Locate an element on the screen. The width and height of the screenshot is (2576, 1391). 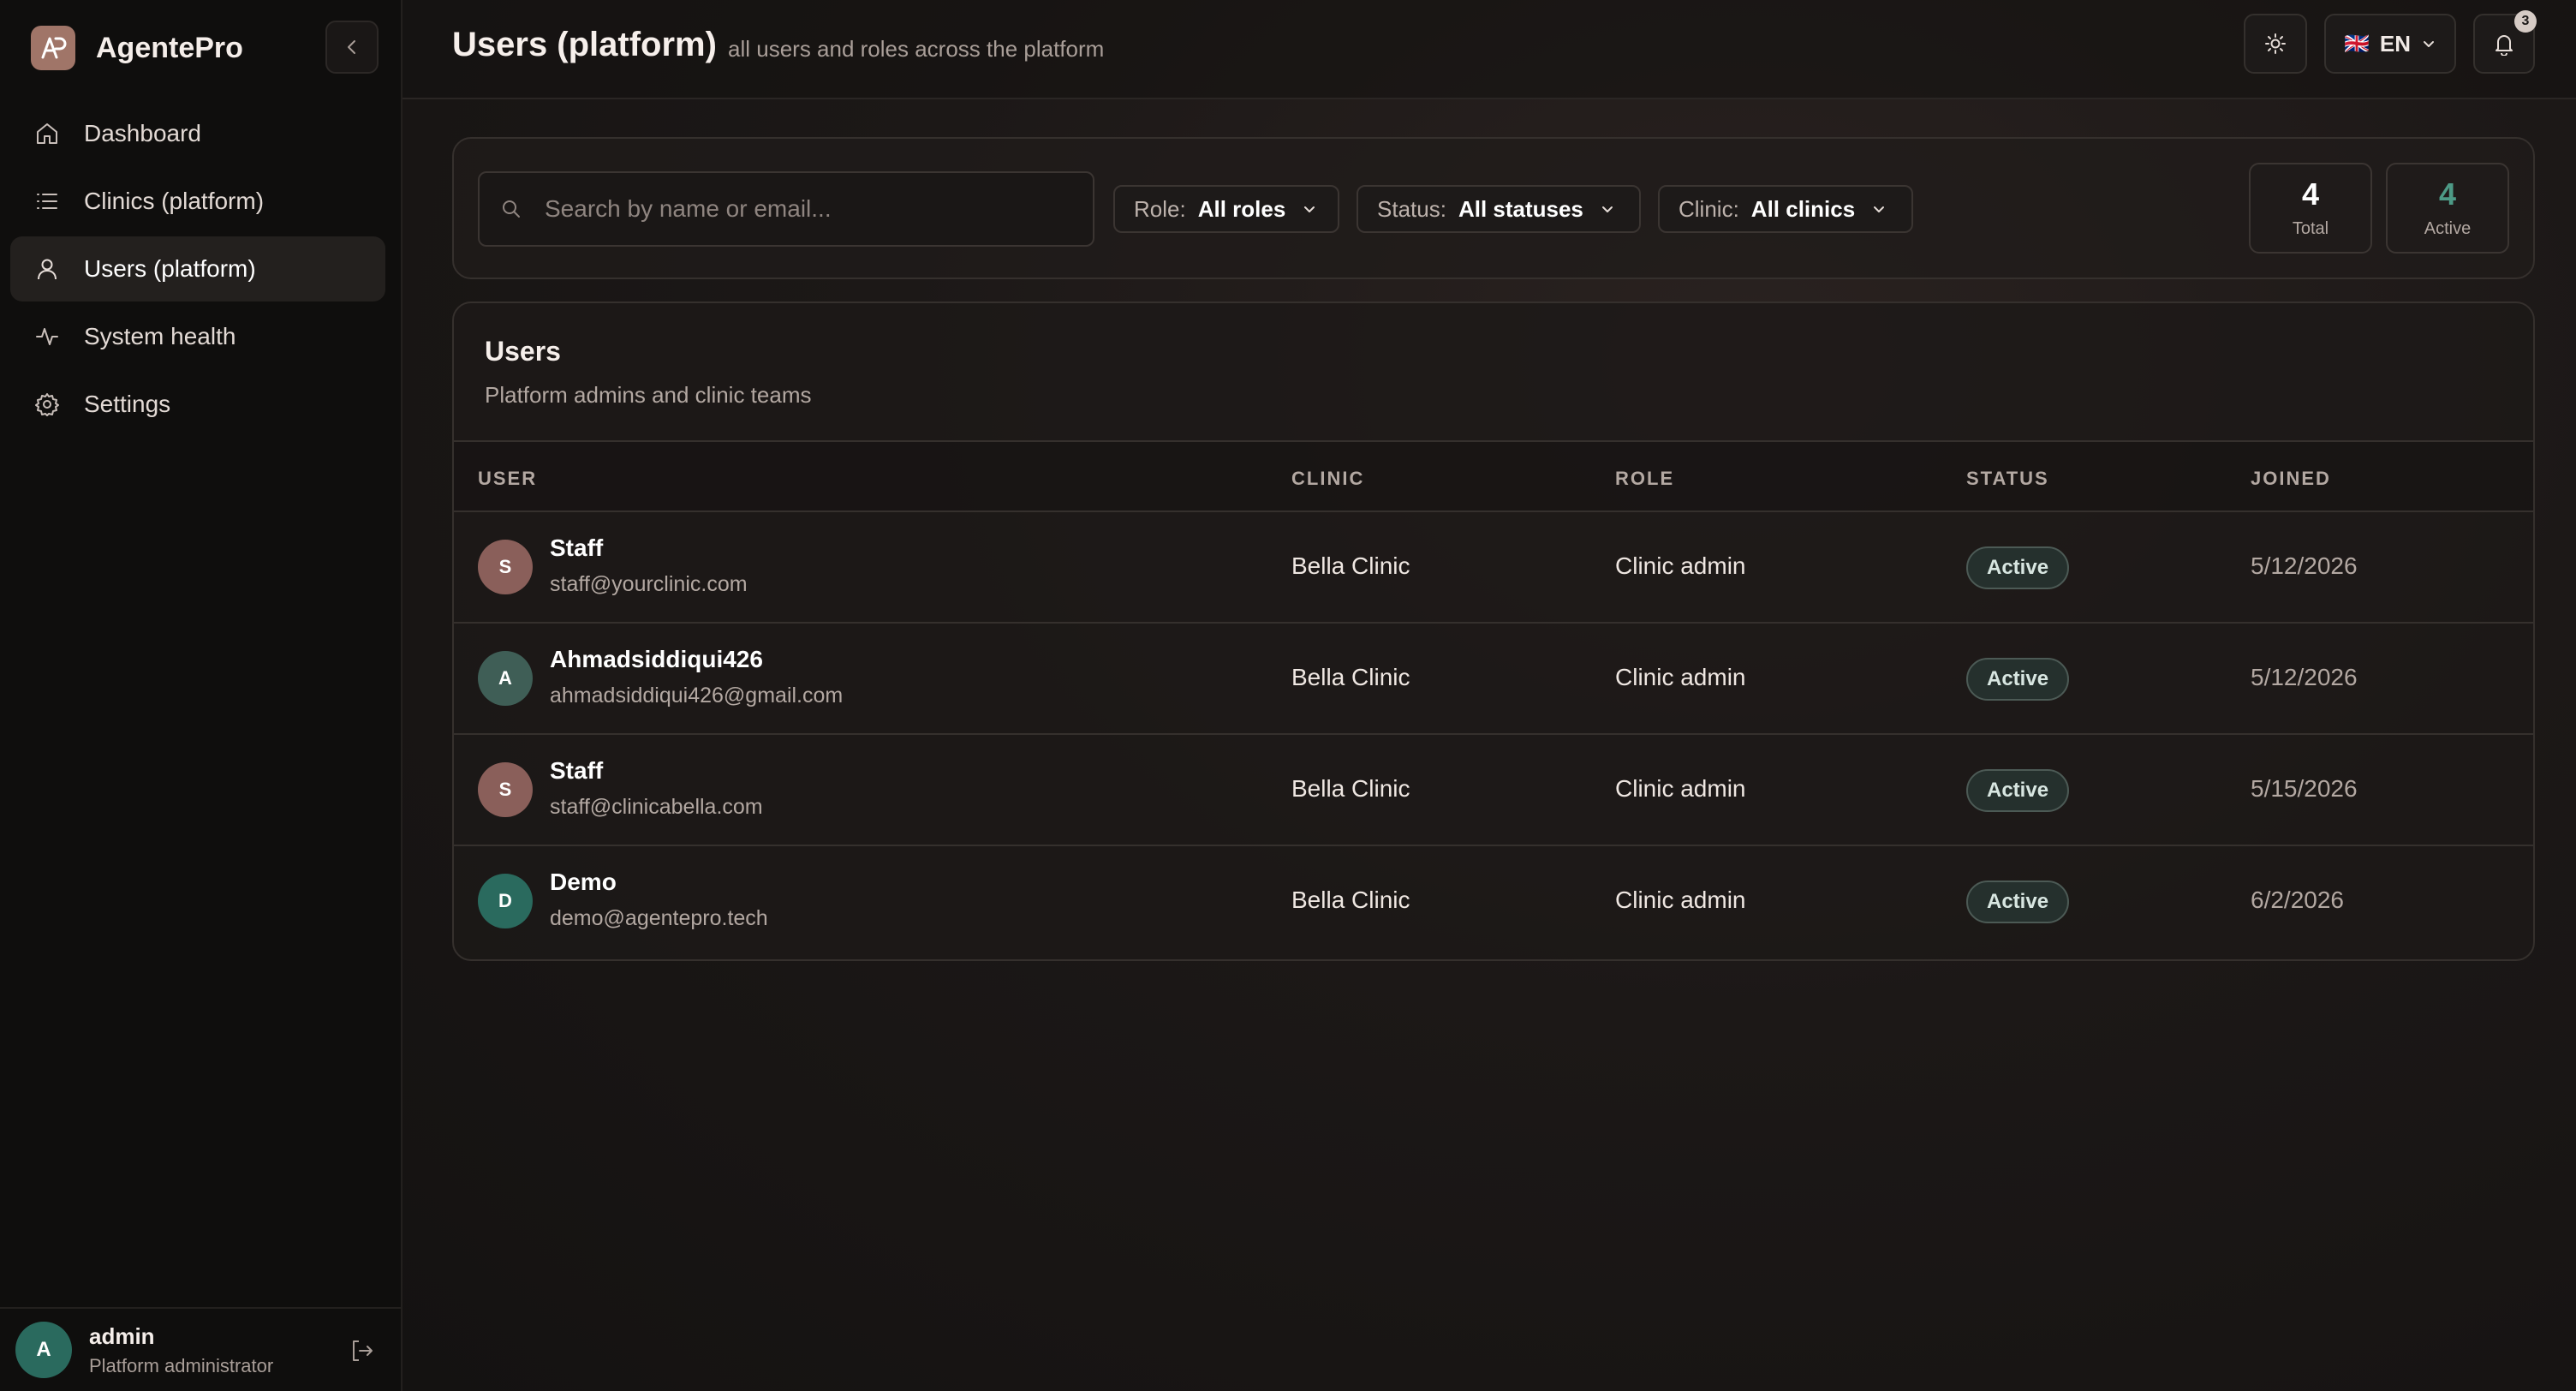
status-filter-label: Status: is located at coordinates (1411, 208).